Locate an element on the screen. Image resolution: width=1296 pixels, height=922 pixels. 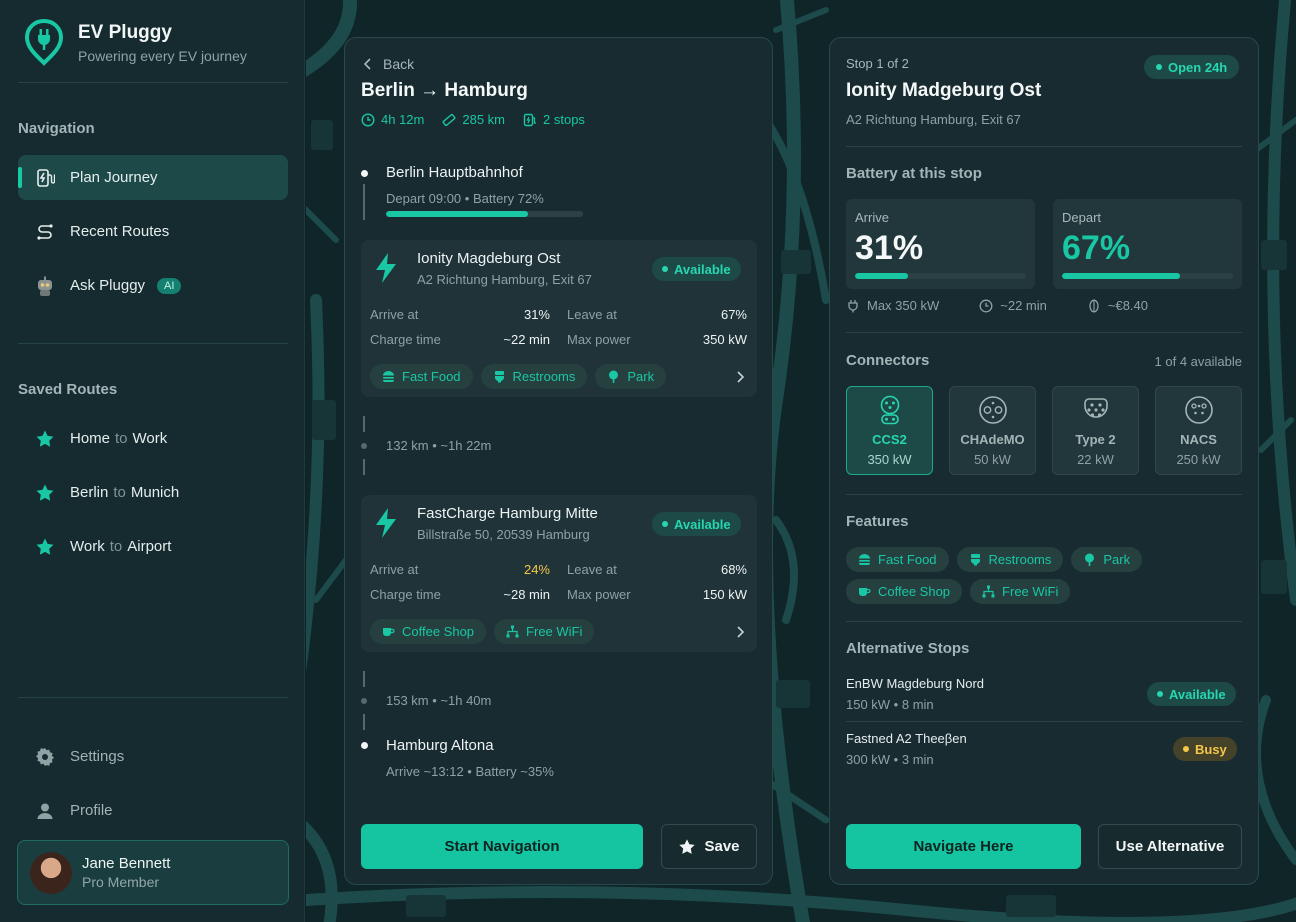
connector-nacs: NACS 250 kW is located at coordinates (1198, 430).